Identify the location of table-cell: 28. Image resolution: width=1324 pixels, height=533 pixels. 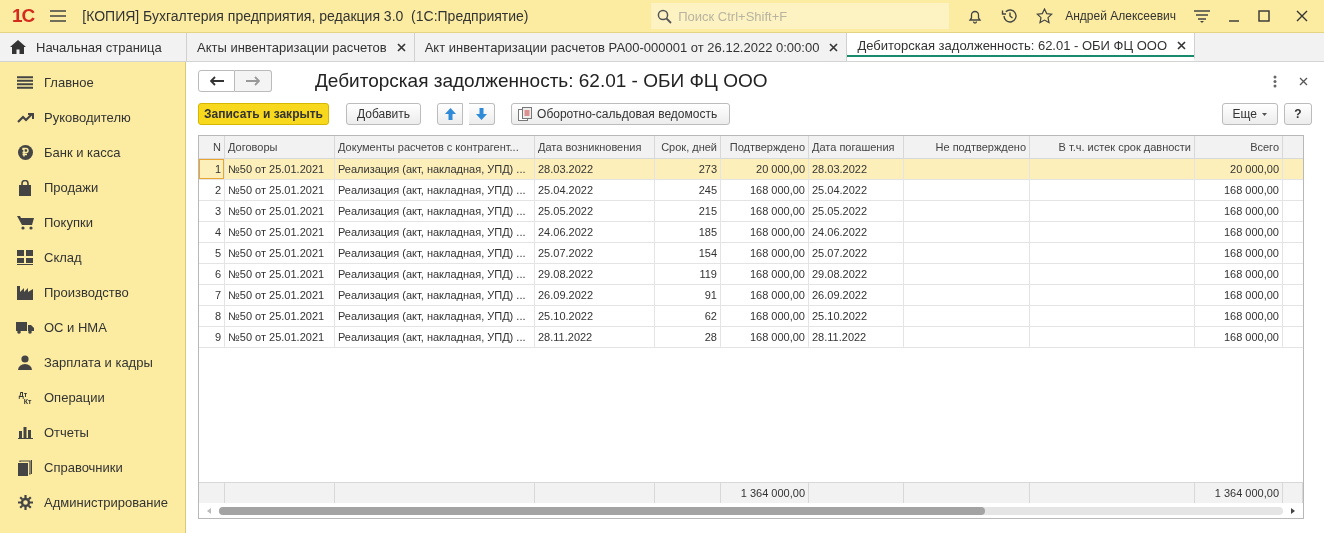
(688, 337).